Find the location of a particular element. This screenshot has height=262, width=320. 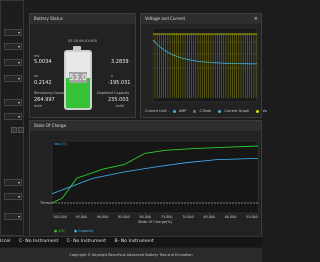

threshold-label: Thresh is located at coordinates (45, 203).